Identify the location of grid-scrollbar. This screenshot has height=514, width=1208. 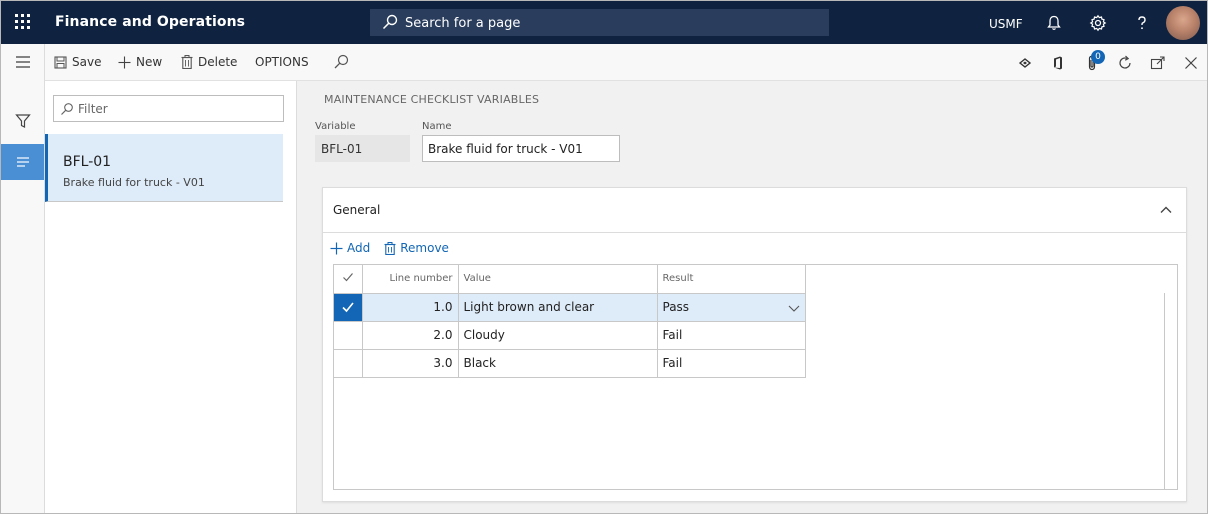
(1170, 391).